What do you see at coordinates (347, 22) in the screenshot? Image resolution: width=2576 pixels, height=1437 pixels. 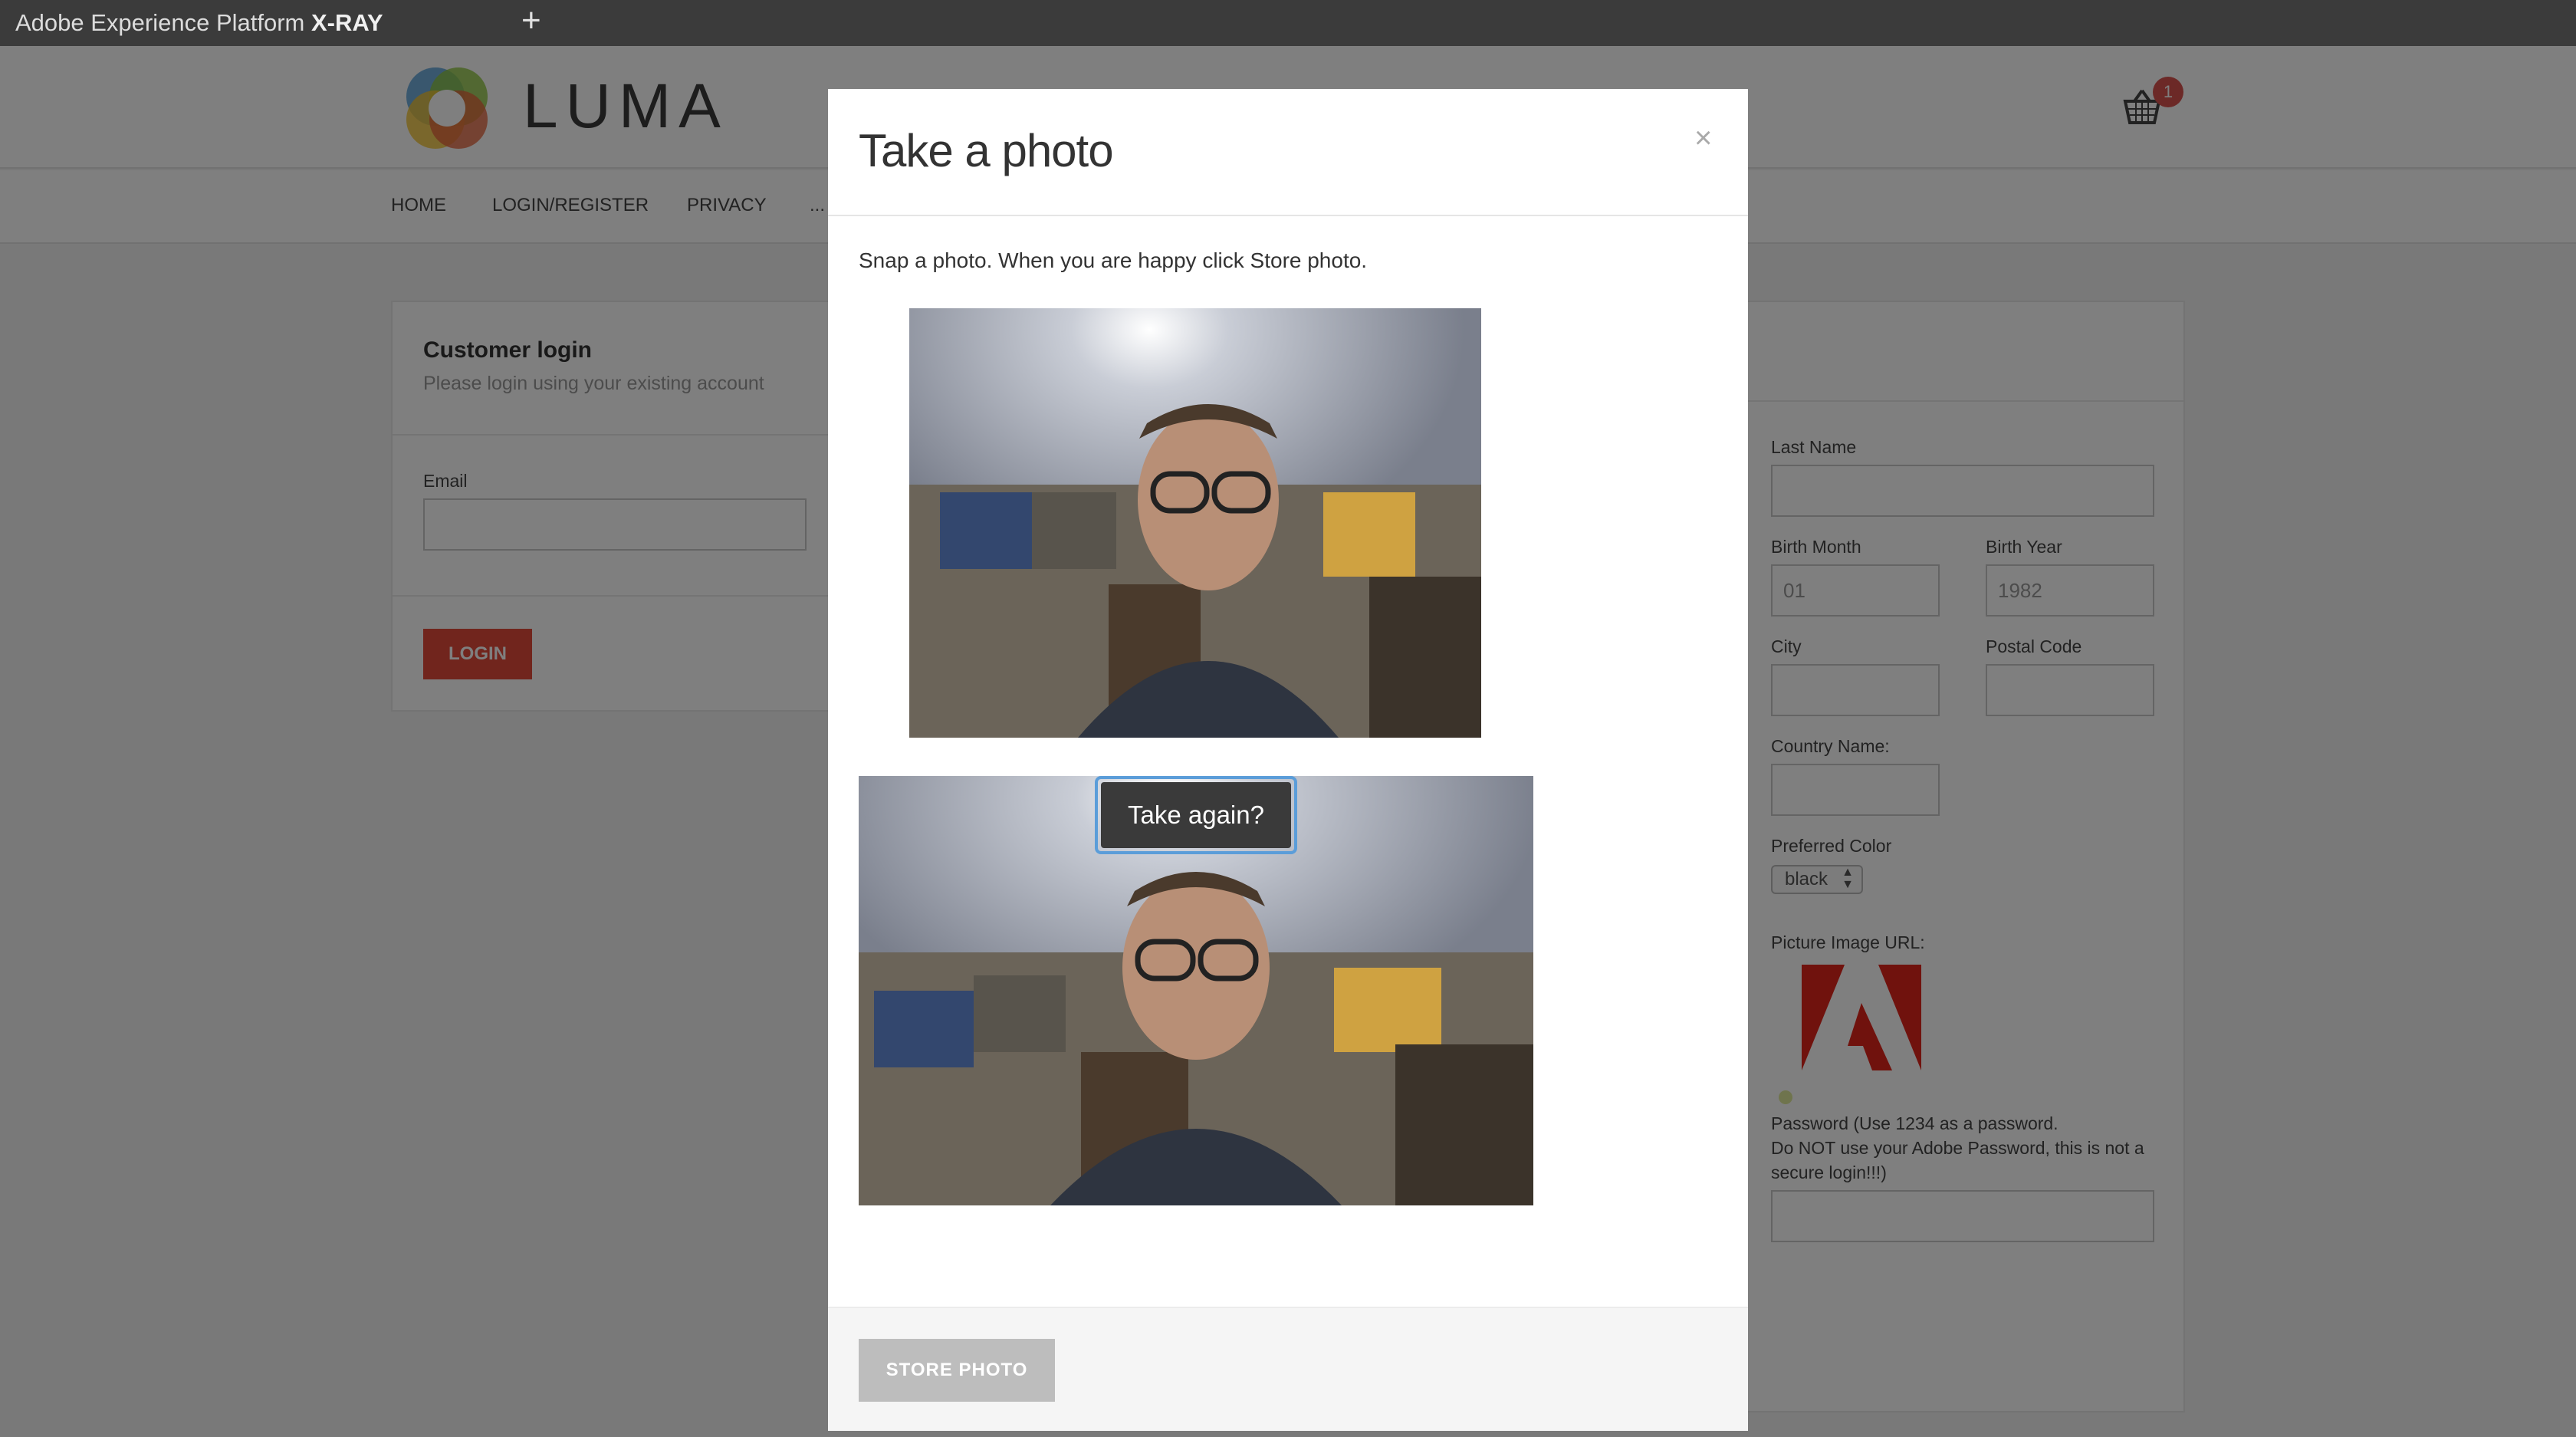 I see `brand-suffix: X-RAY` at bounding box center [347, 22].